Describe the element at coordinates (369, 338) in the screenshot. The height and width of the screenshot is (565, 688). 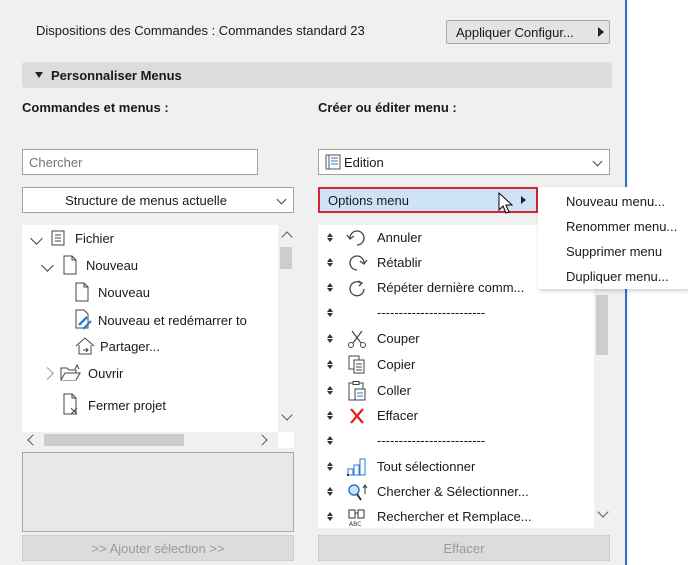
I see `list-item: Couper` at that location.